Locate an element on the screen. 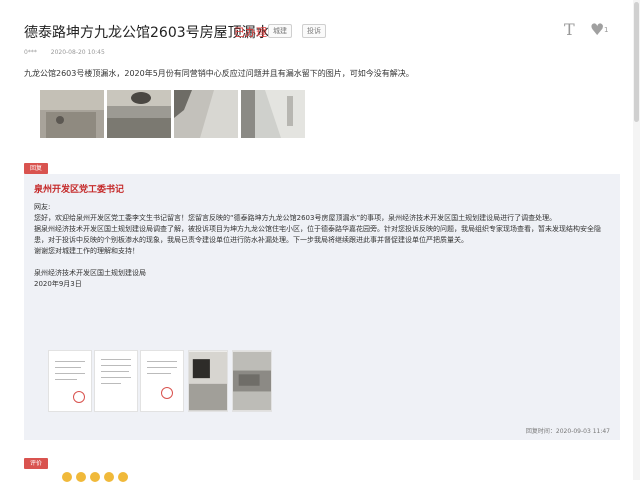  heart-icon: ♥ is located at coordinates (597, 29).